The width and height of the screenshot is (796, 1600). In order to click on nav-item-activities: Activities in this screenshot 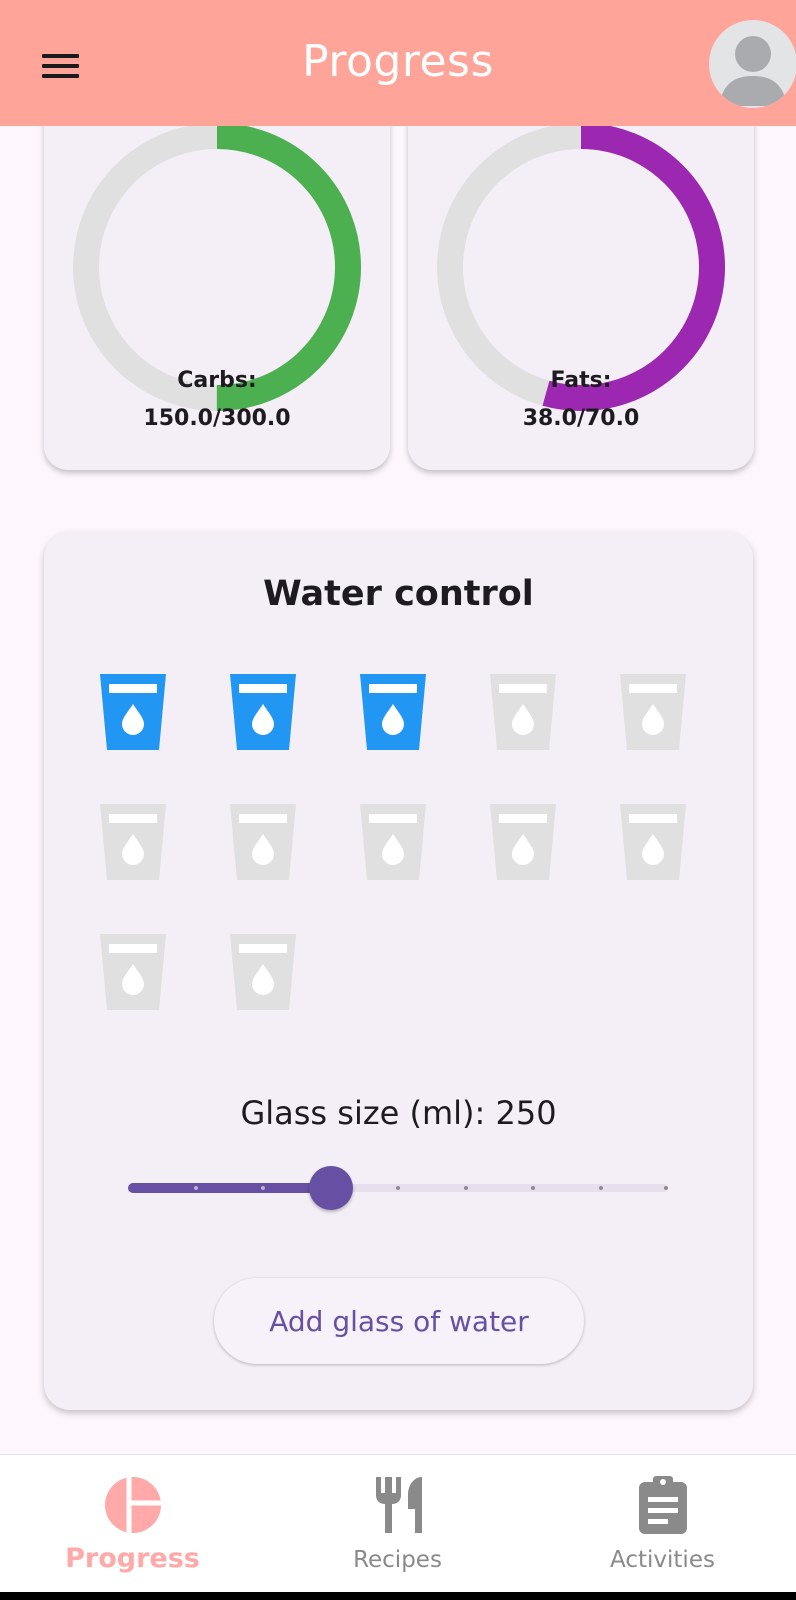, I will do `click(662, 1524)`.